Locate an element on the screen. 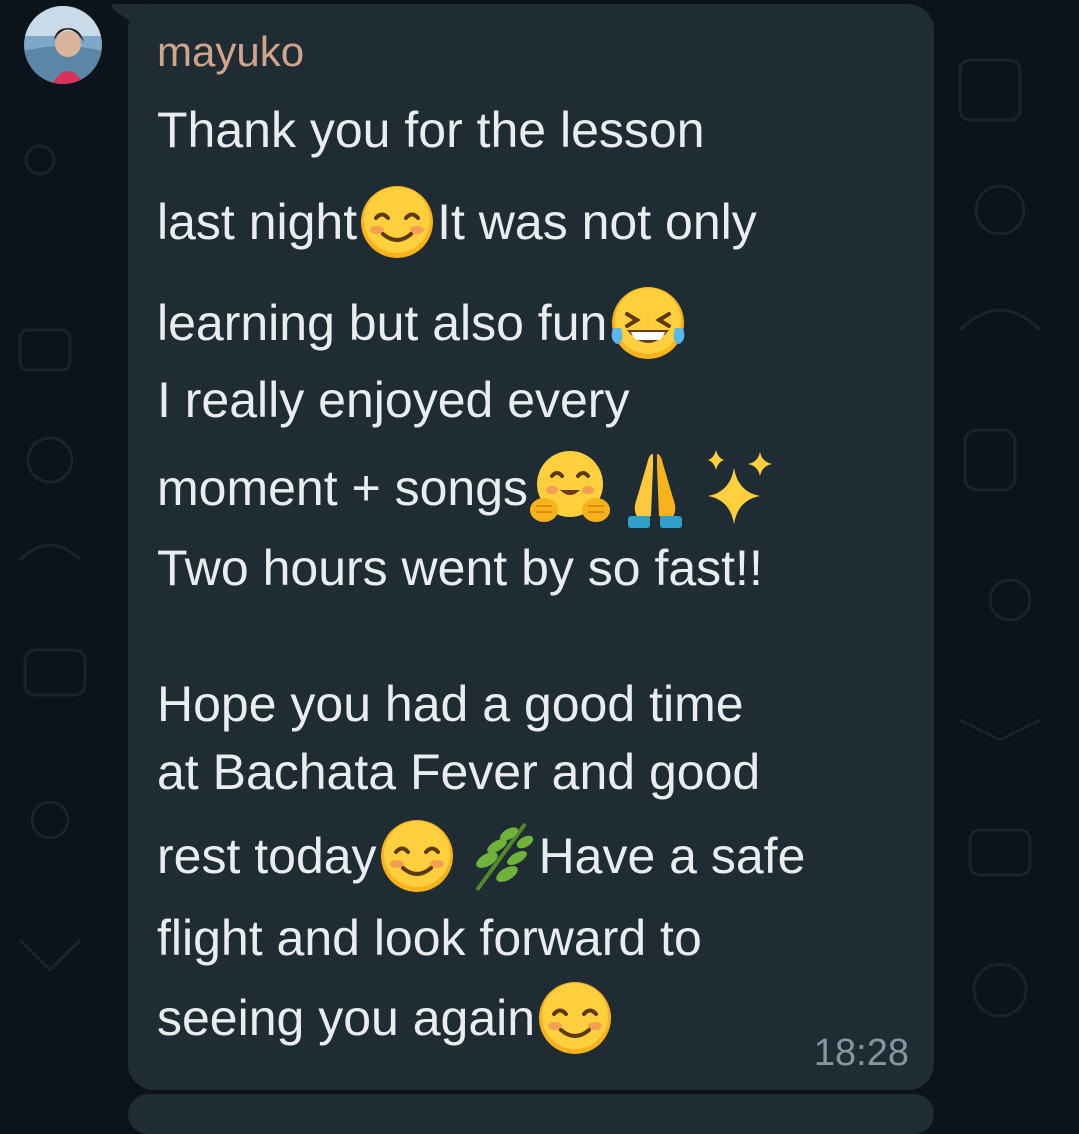 The height and width of the screenshot is (1134, 1079). message-line: moment + songs is located at coordinates (469, 488).